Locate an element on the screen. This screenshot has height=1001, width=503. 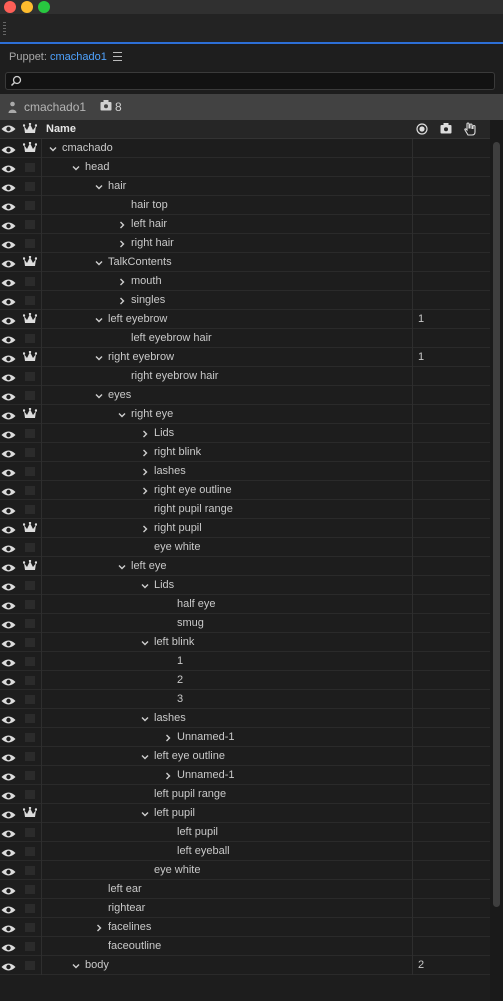
tag-icon is located at coordinates (446, 128).